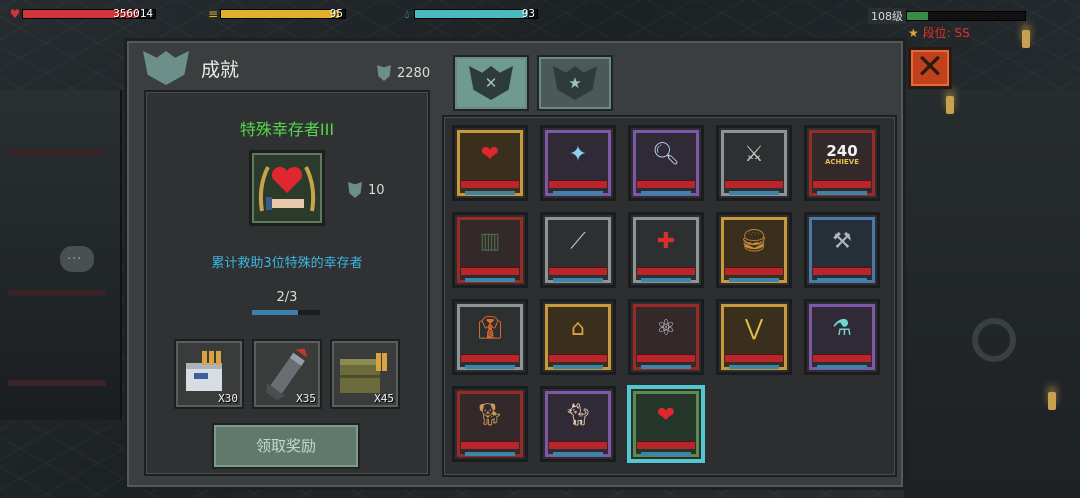  I want to click on water-drop-icon: 💧︎, so click(407, 14).